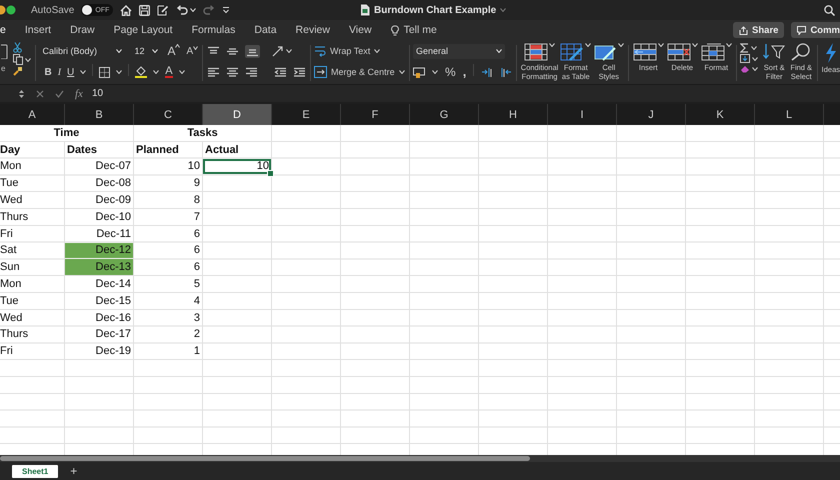  What do you see at coordinates (79, 94) in the screenshot?
I see `function-button: fx` at bounding box center [79, 94].